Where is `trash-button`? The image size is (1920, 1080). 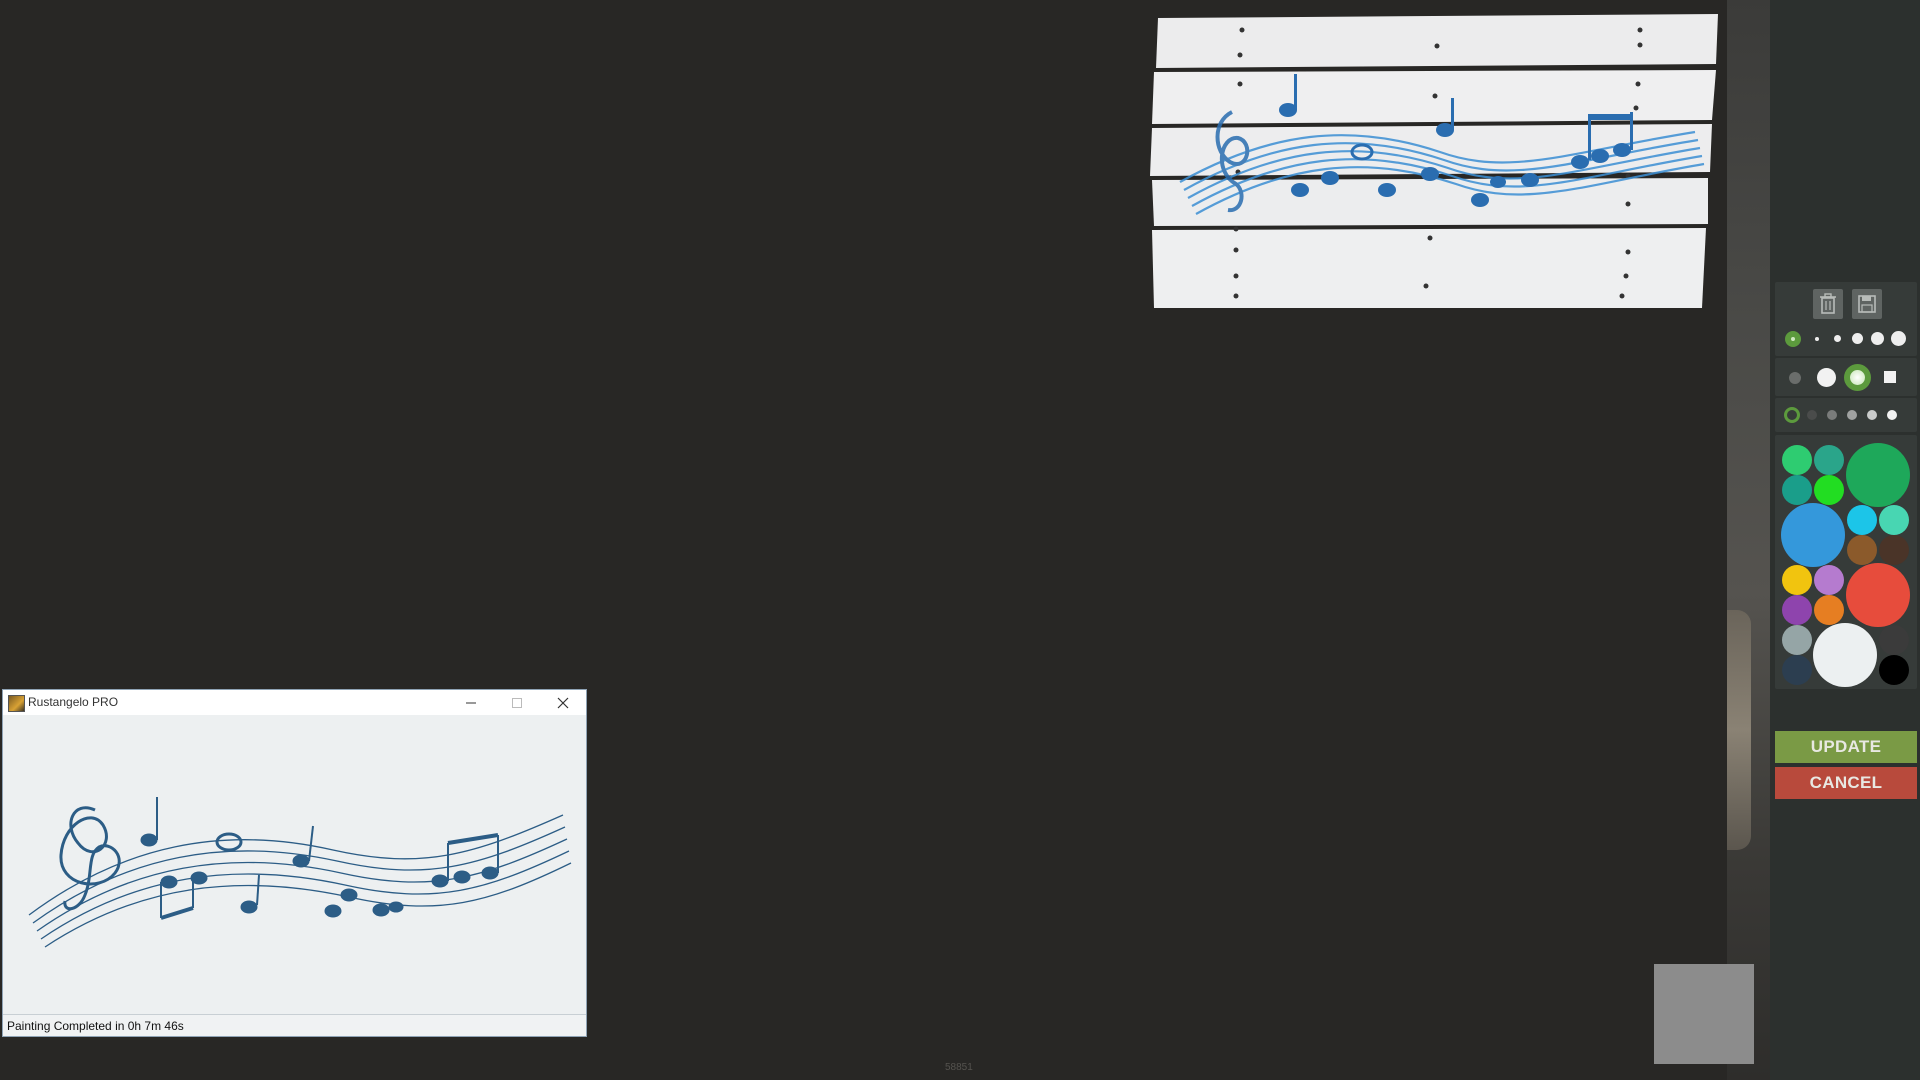 trash-button is located at coordinates (1828, 304).